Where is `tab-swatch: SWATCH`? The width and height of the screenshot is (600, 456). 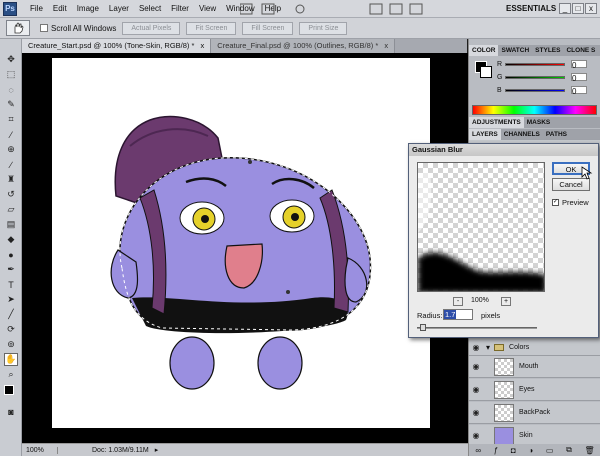 tab-swatch: SWATCH is located at coordinates (515, 50).